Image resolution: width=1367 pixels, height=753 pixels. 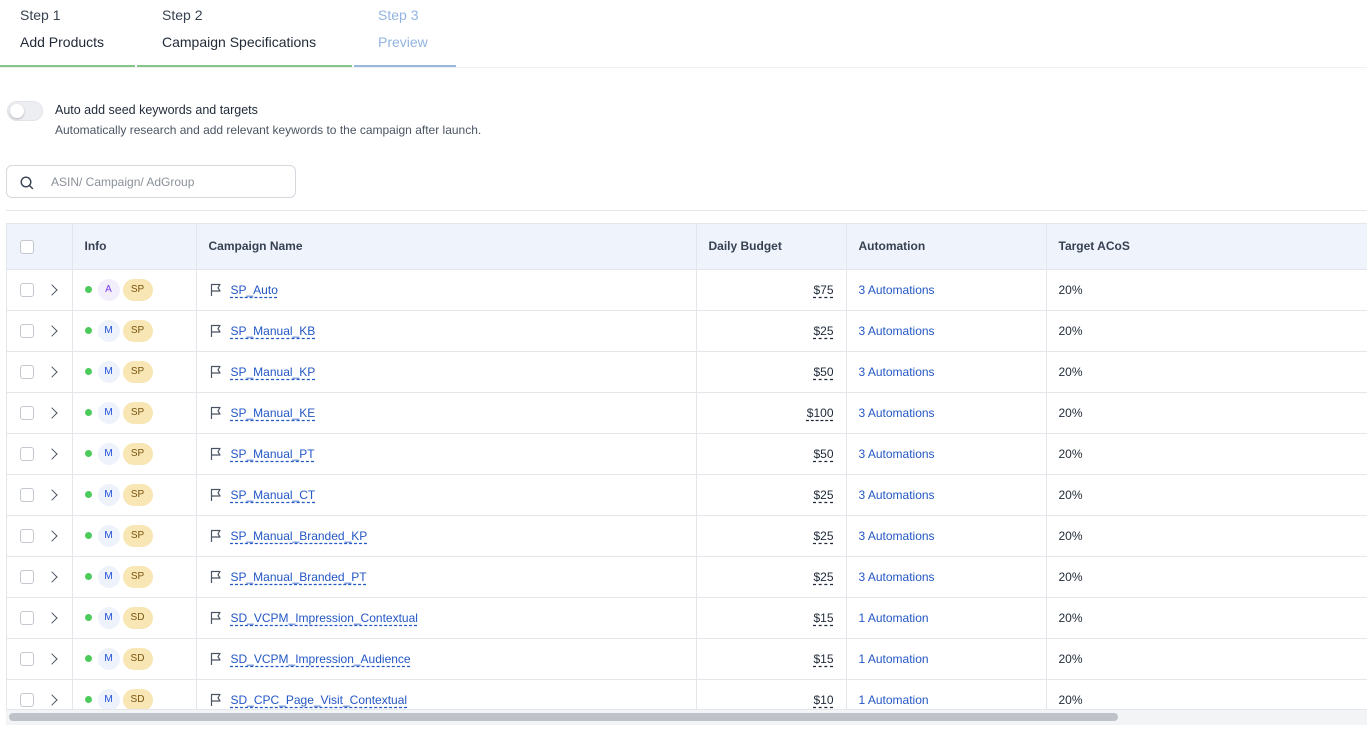 I want to click on campaign-name-link: SD_VCPM_Impression_Audience, so click(x=321, y=659).